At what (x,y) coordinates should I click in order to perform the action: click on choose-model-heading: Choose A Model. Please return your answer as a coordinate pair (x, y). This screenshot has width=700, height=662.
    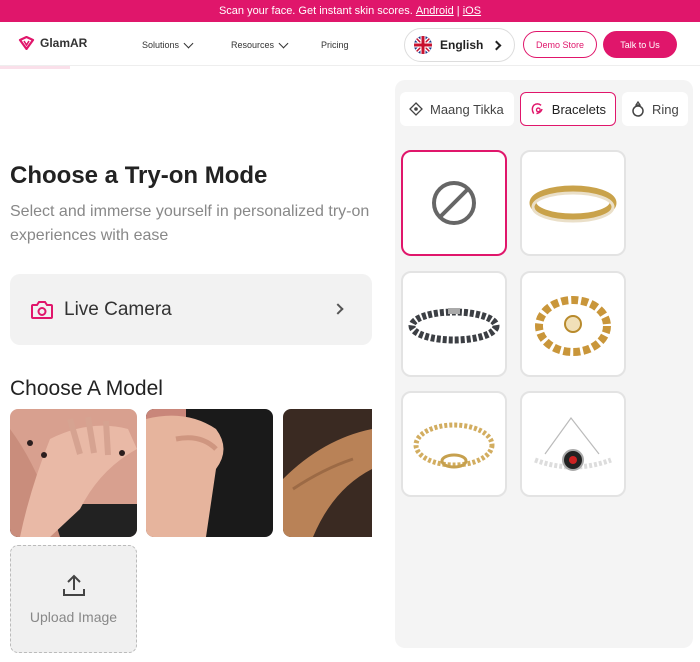
    Looking at the image, I should click on (86, 388).